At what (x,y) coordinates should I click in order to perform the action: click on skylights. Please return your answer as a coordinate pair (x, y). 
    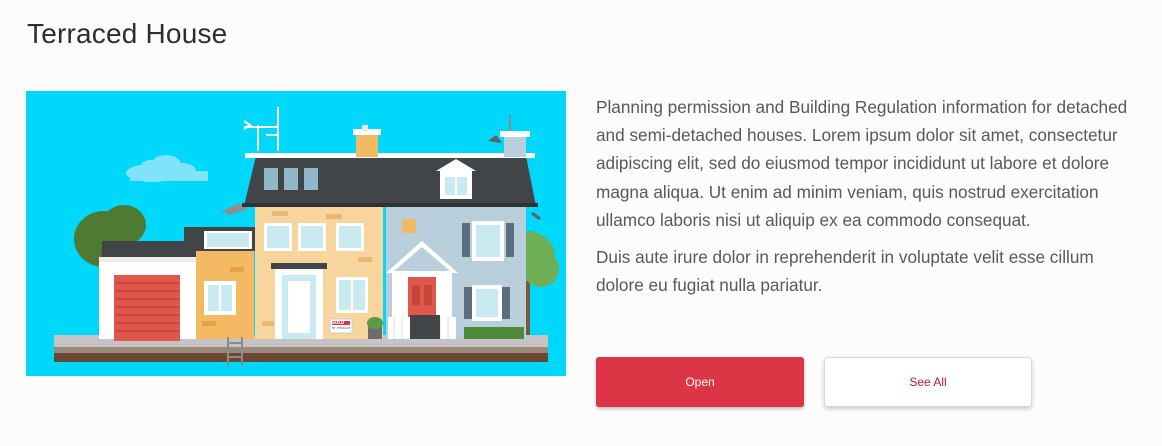
    Looking at the image, I should click on (291, 179).